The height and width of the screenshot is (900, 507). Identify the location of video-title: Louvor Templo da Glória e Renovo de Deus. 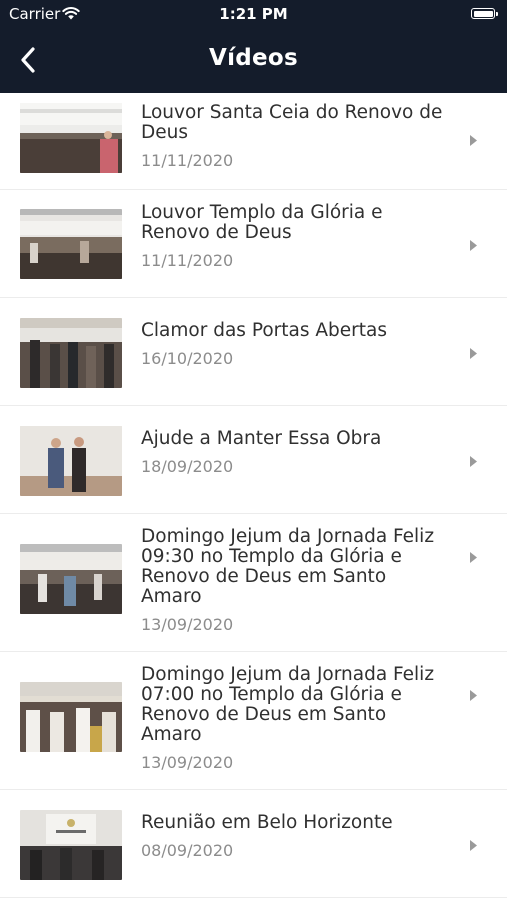
(262, 222).